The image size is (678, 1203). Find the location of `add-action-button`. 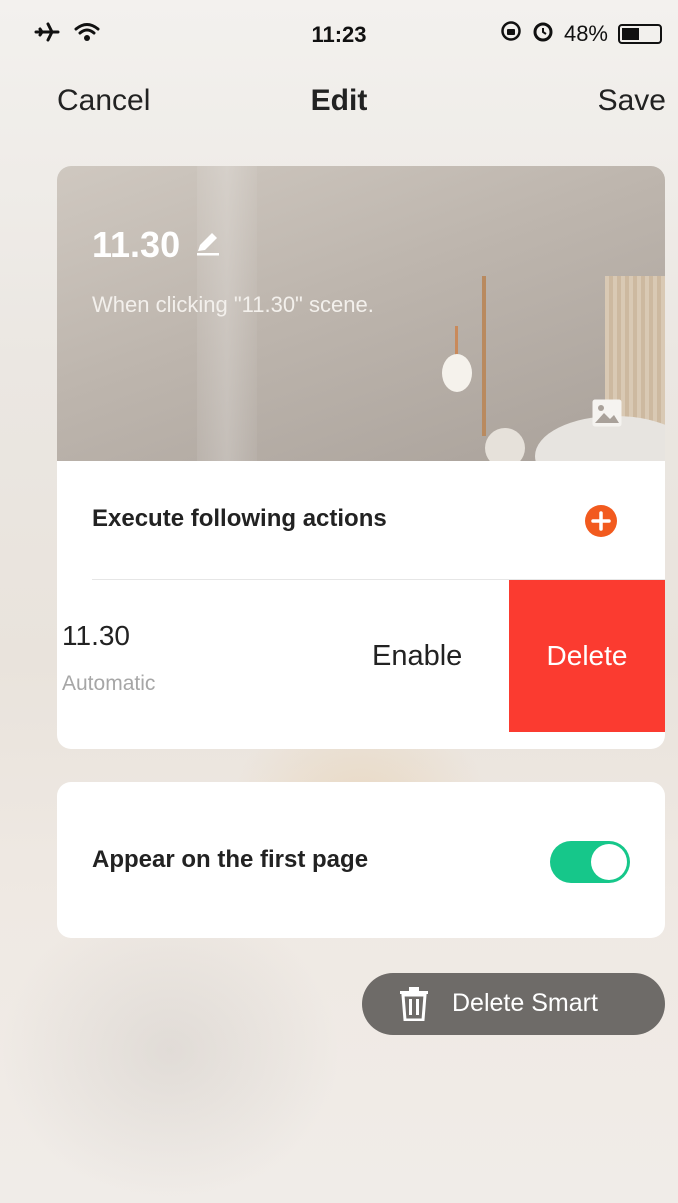

add-action-button is located at coordinates (601, 521).